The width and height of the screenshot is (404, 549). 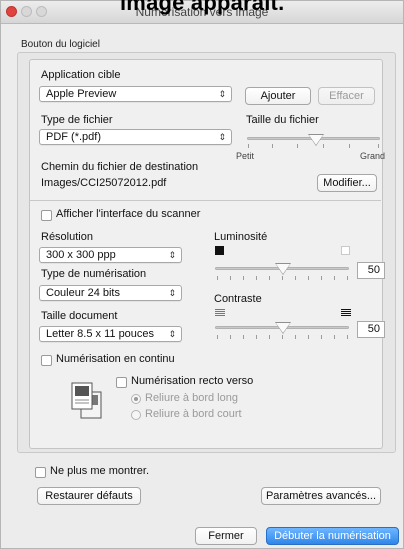 What do you see at coordinates (79, 316) in the screenshot?
I see `document-size-label: Taille document` at bounding box center [79, 316].